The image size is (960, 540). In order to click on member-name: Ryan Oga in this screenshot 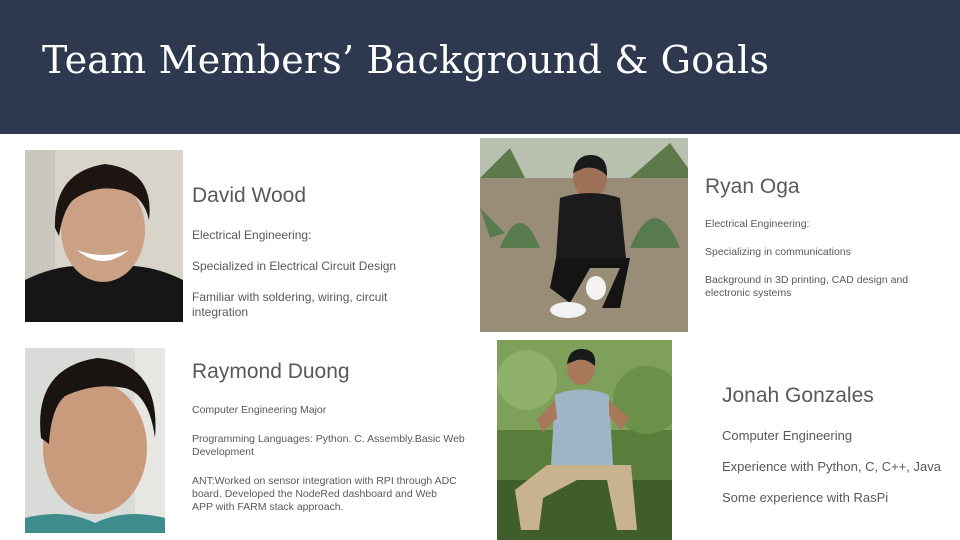, I will do `click(752, 186)`.